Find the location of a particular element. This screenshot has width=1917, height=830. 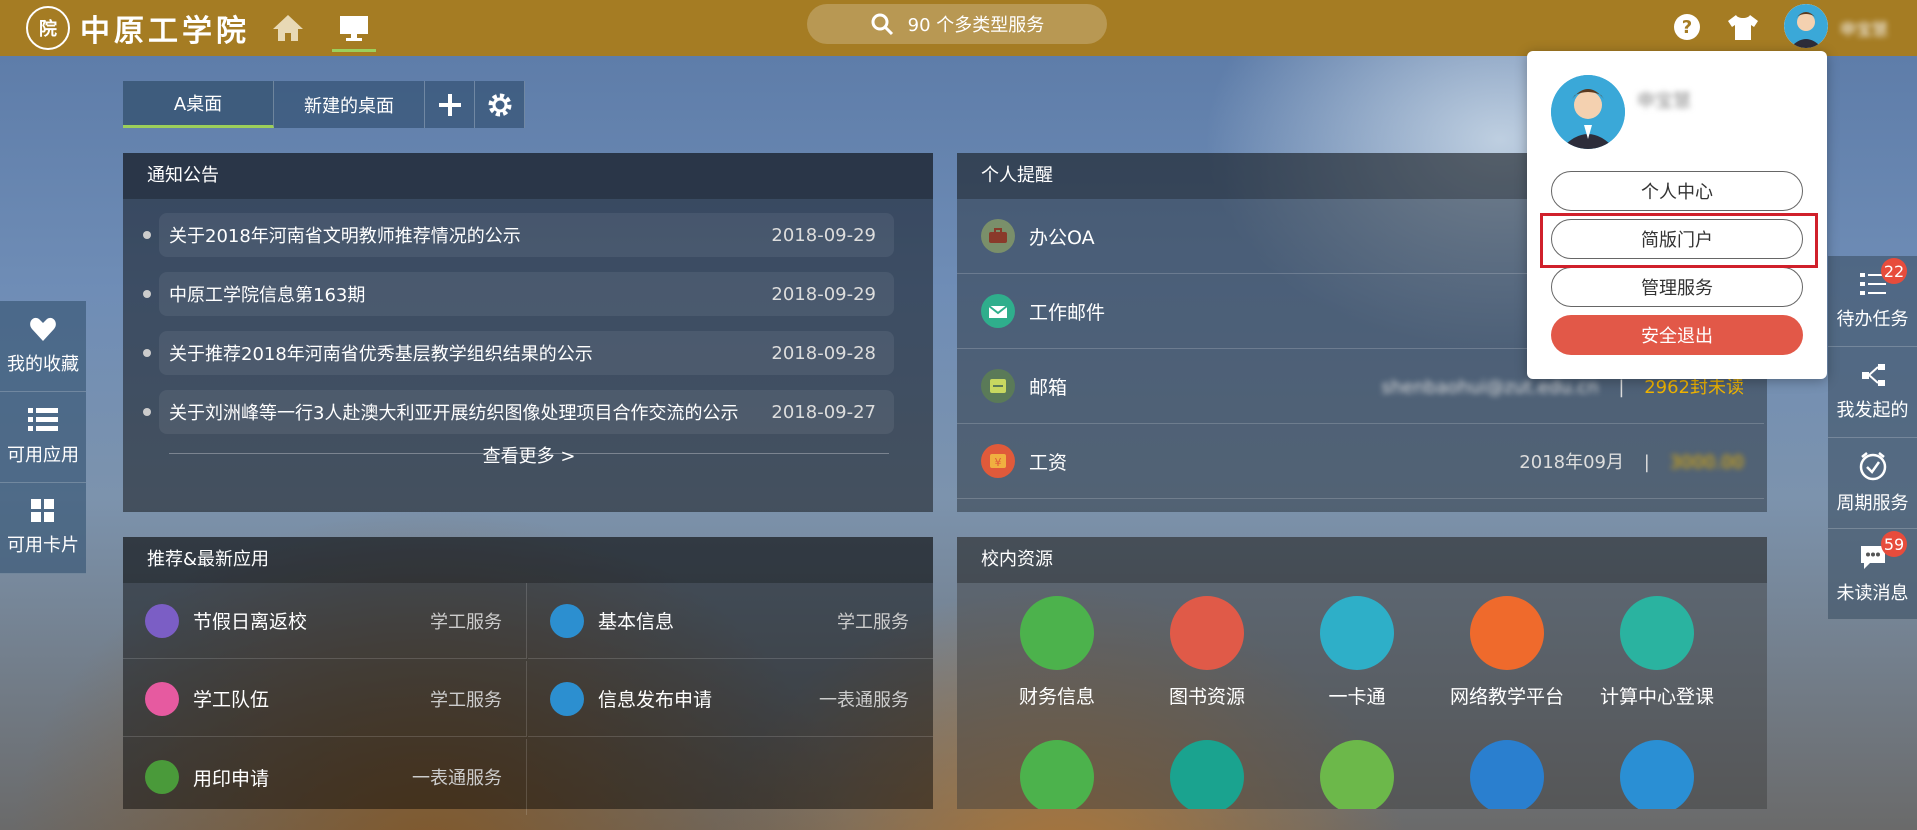

sidebar-item-favorites: 我的收藏 is located at coordinates (43, 346).